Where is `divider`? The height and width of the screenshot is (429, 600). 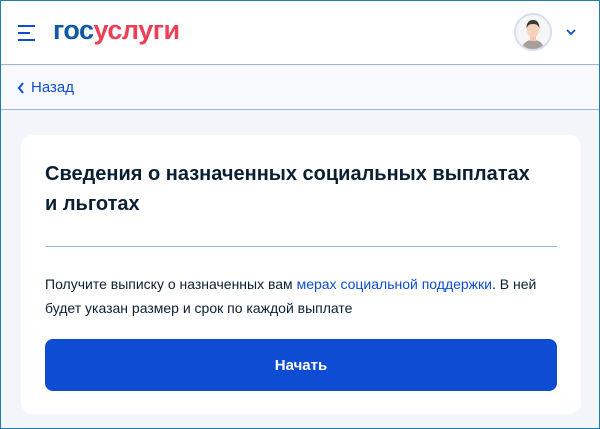 divider is located at coordinates (301, 246).